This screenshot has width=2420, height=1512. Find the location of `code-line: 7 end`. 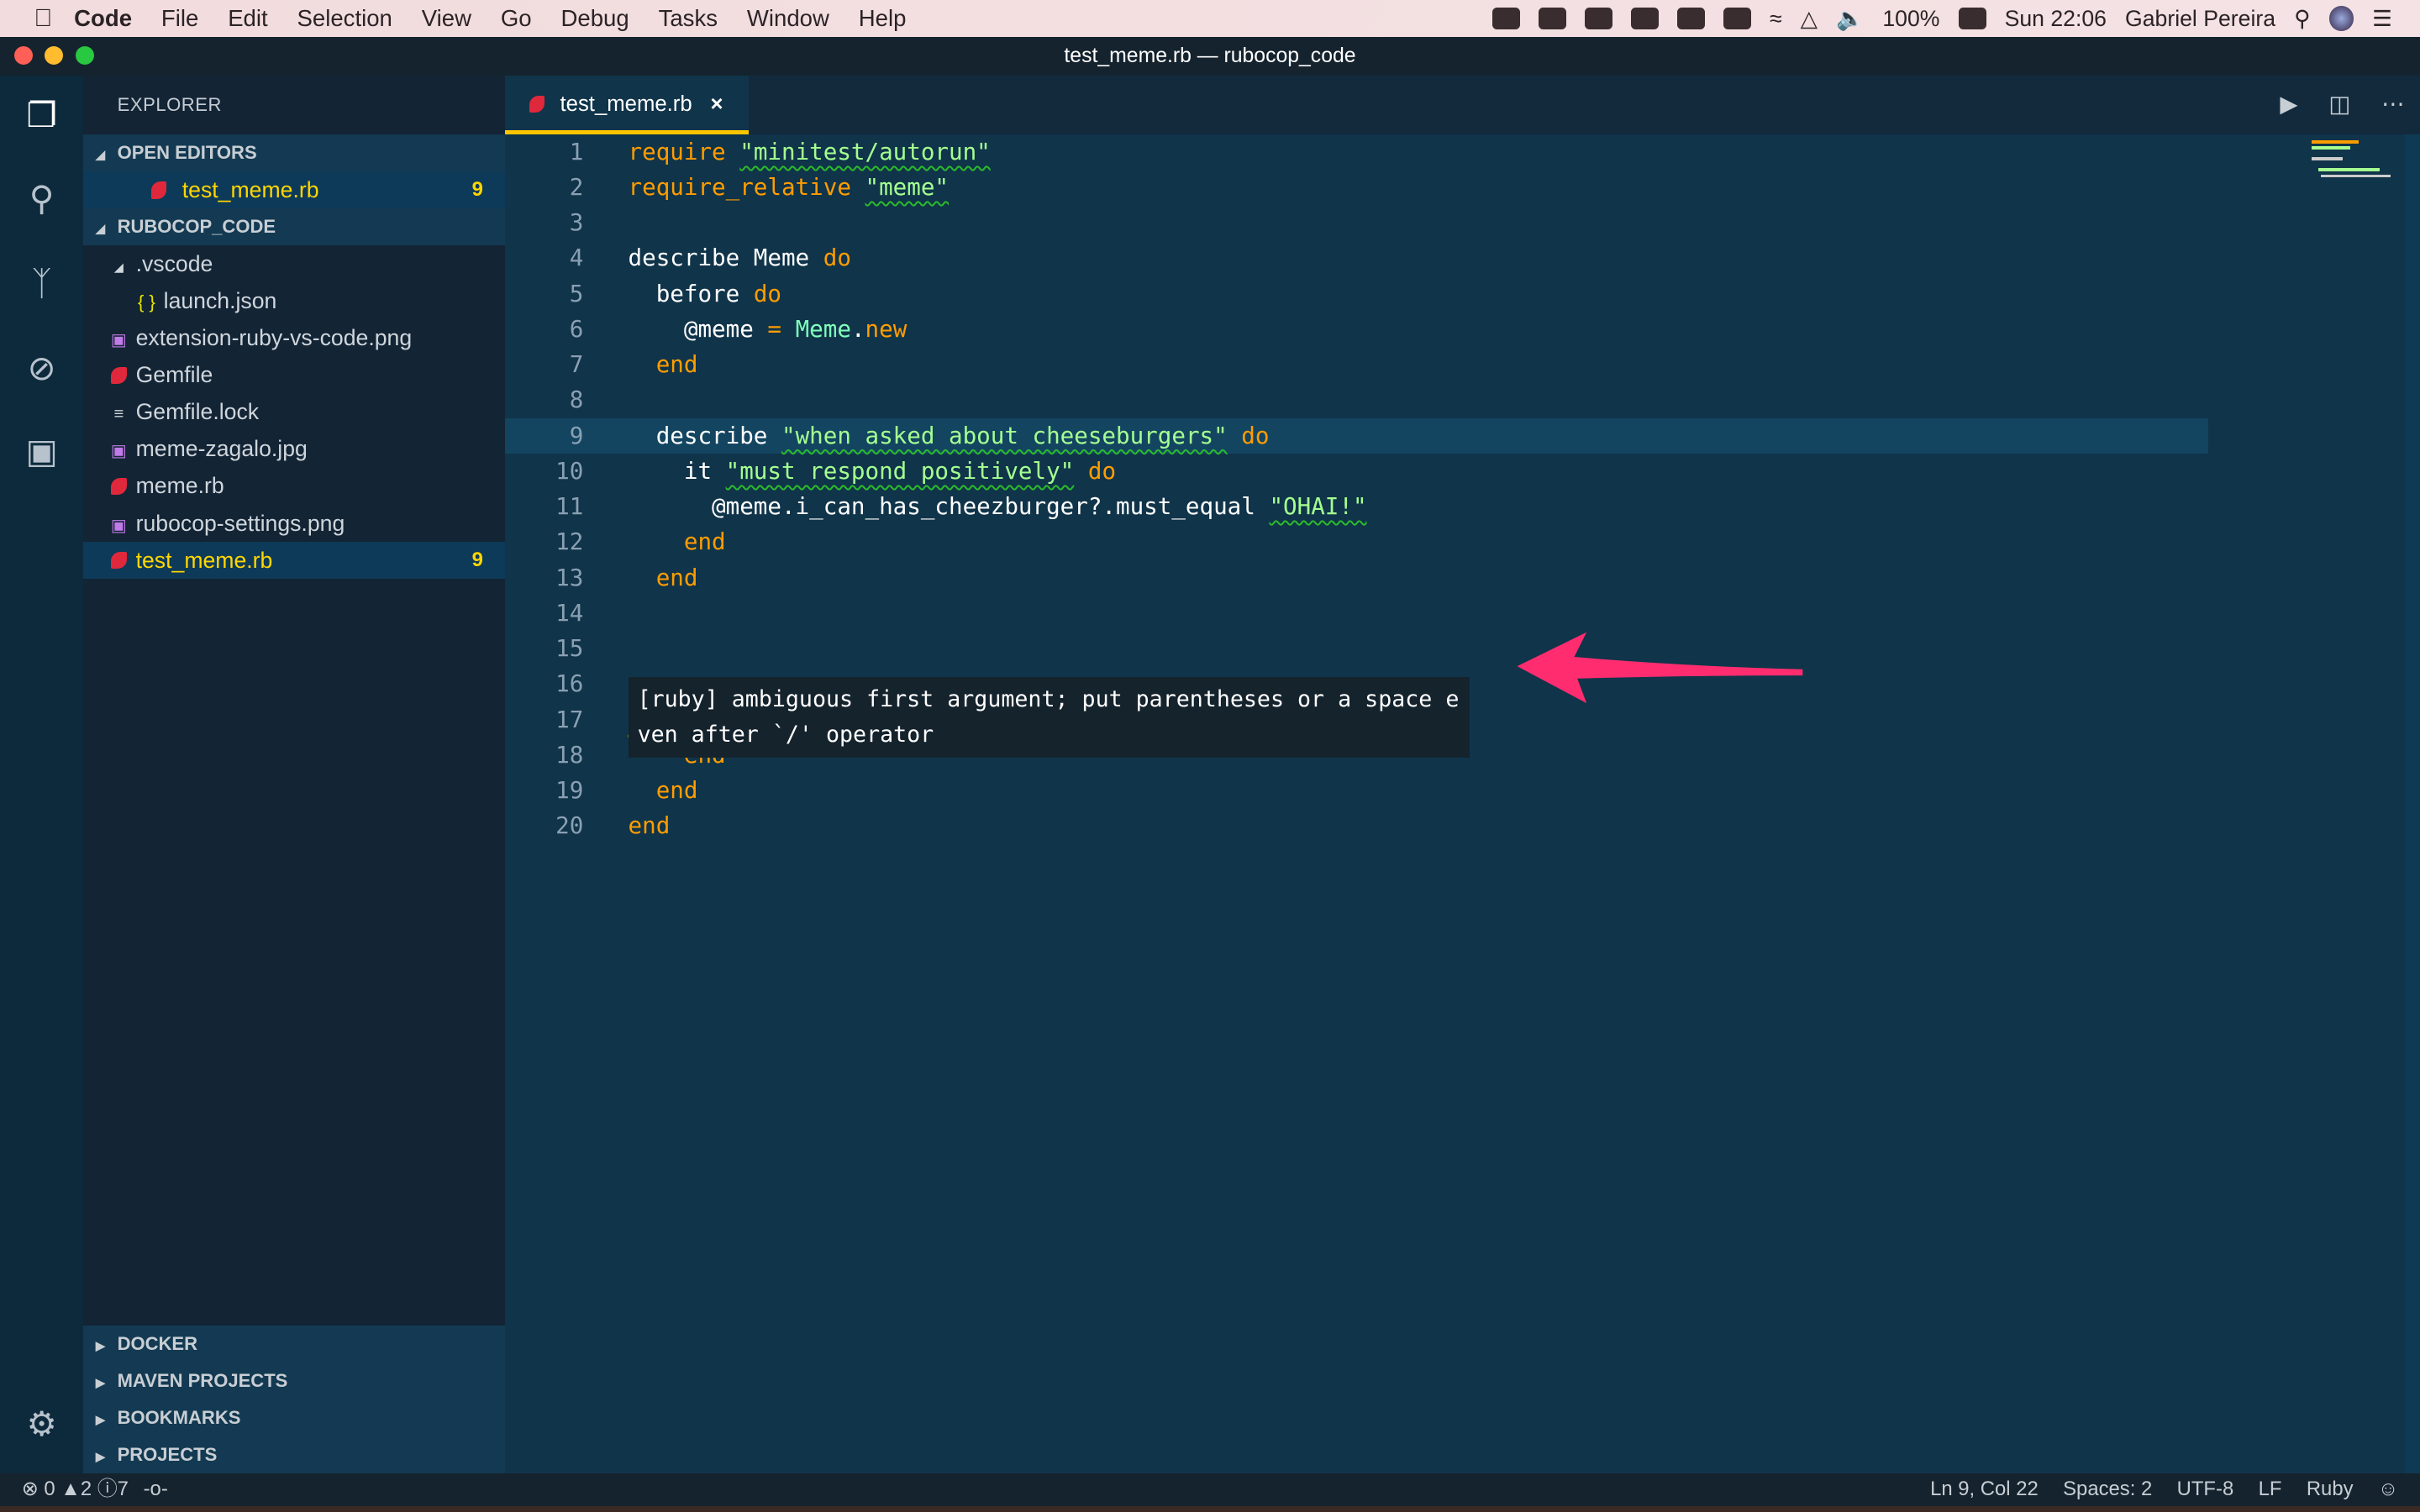

code-line: 7 end is located at coordinates (1463, 364).